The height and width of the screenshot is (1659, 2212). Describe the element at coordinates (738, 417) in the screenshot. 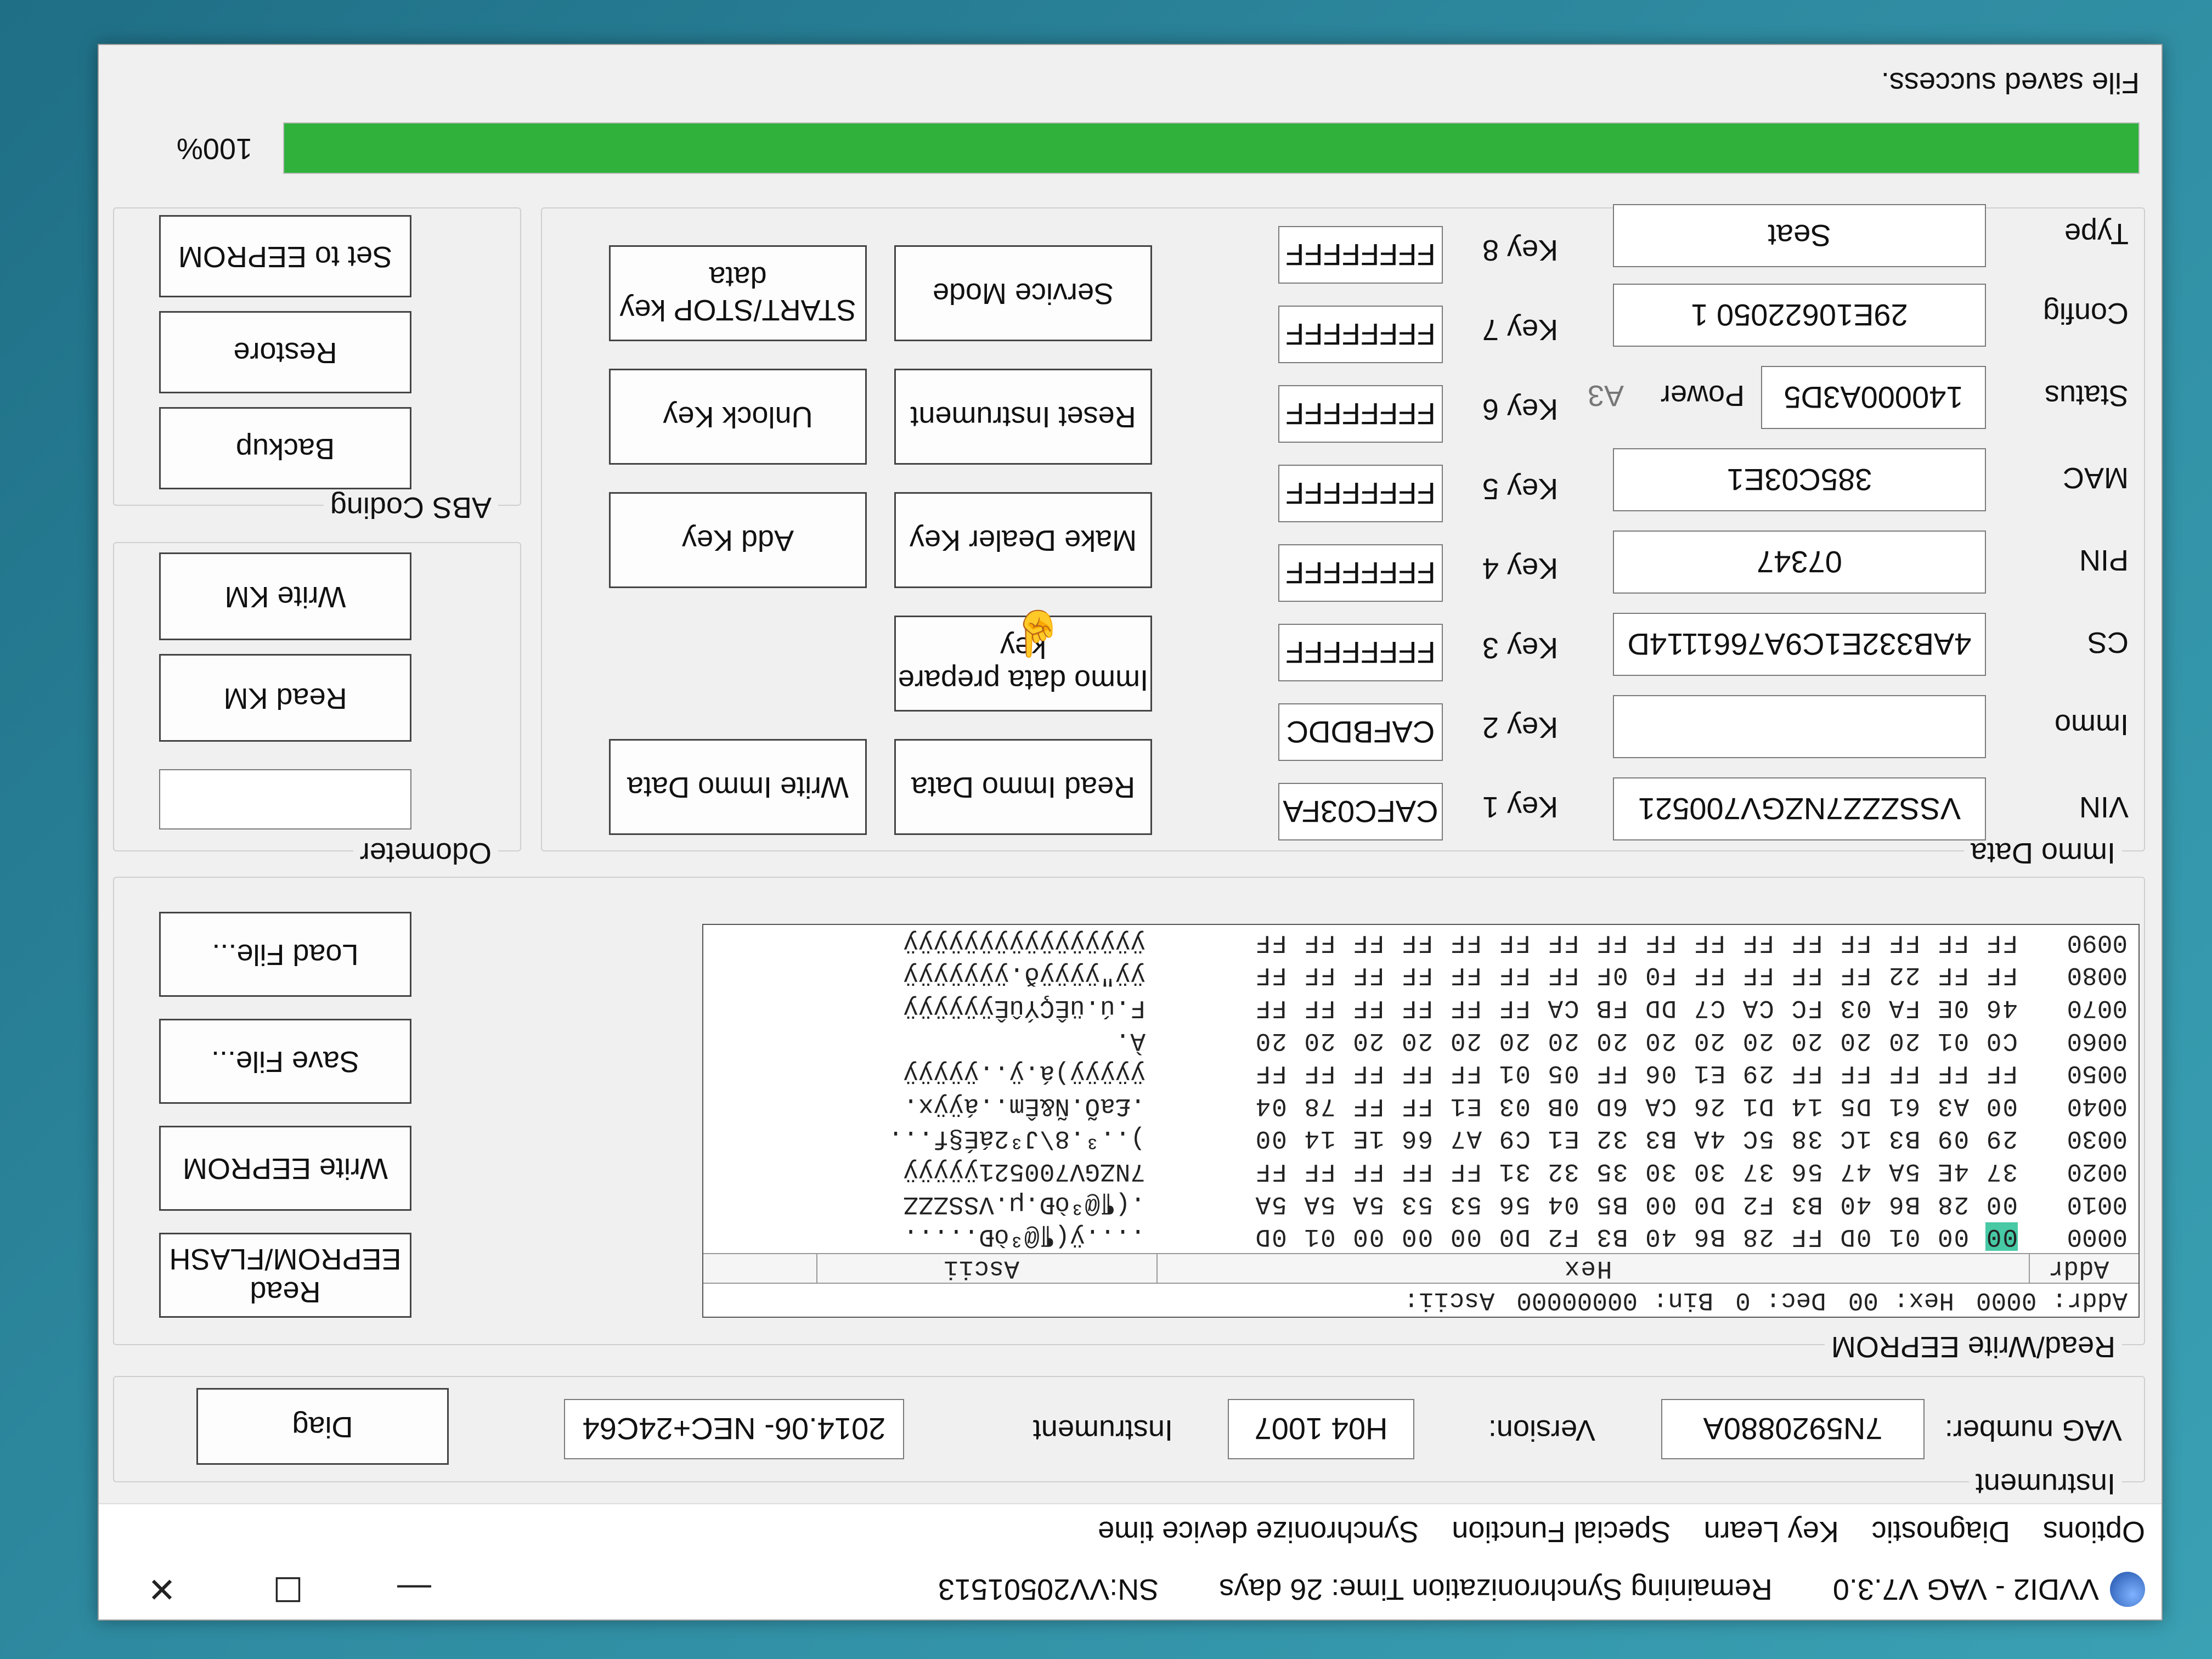

I see `unlock-key-button: Unlock Key` at that location.